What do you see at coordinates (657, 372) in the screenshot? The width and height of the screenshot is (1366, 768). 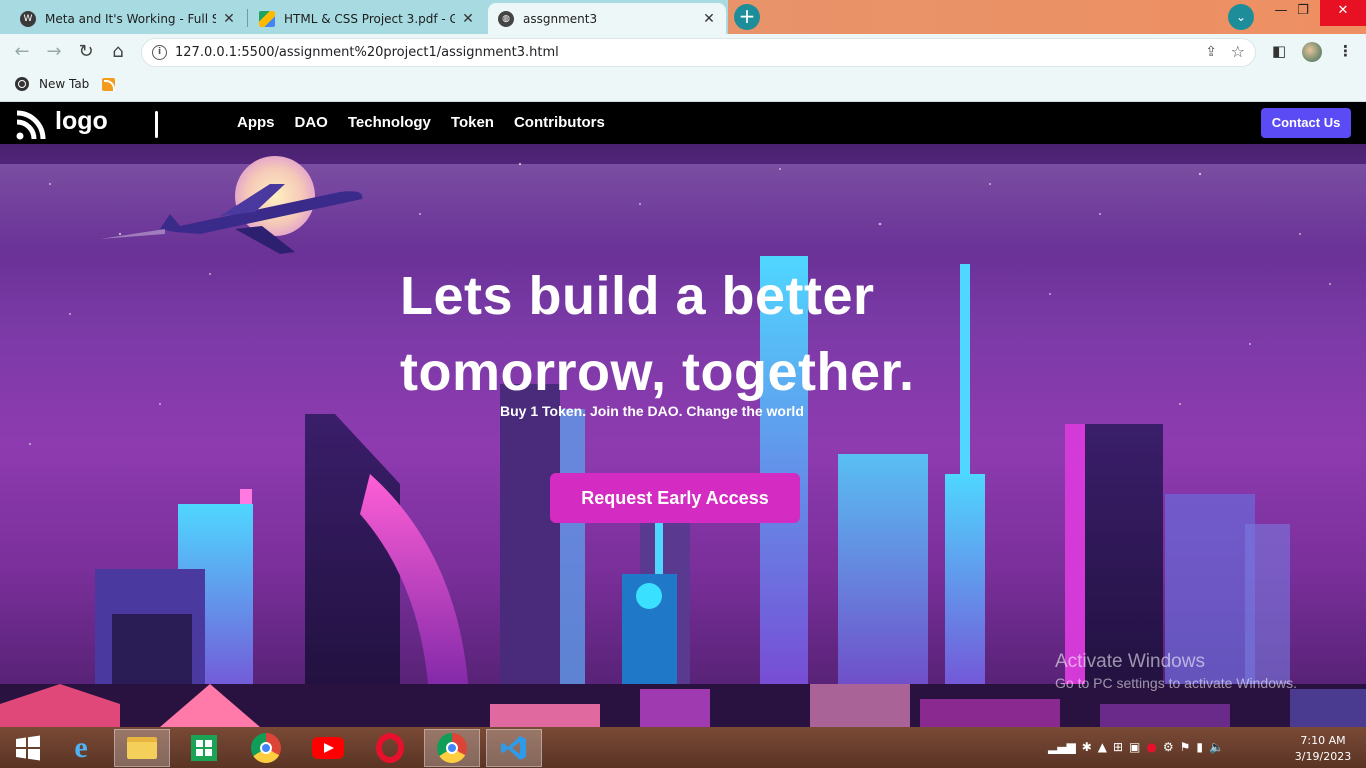 I see `hero-heading-line2: tomorrow, together.` at bounding box center [657, 372].